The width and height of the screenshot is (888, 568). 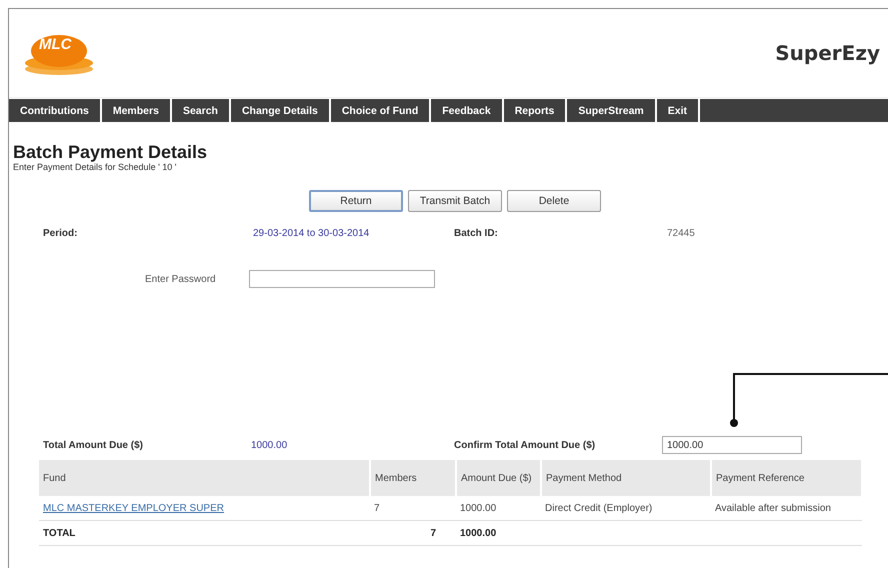 I want to click on table-cell: Available after submission, so click(x=786, y=508).